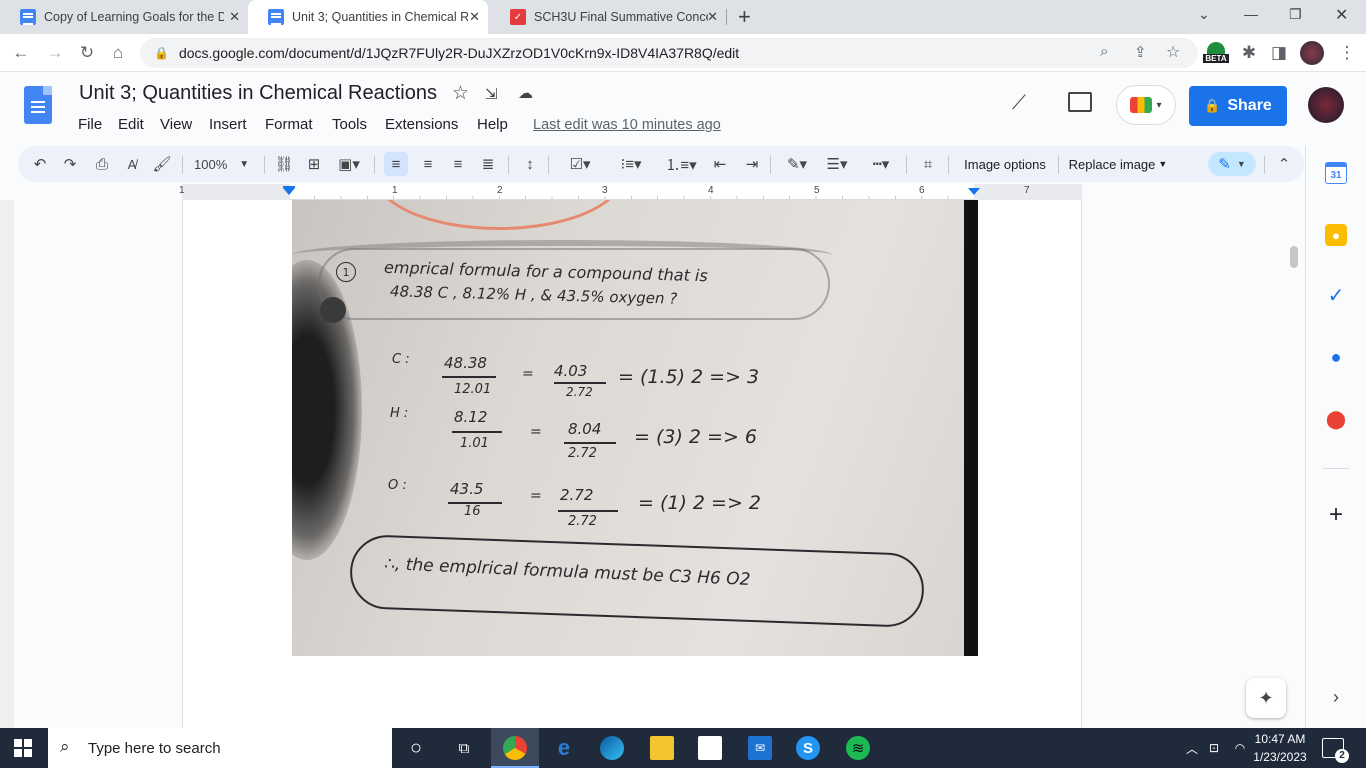 The height and width of the screenshot is (768, 1366). I want to click on line-spacing-icon: ↕, so click(530, 164).